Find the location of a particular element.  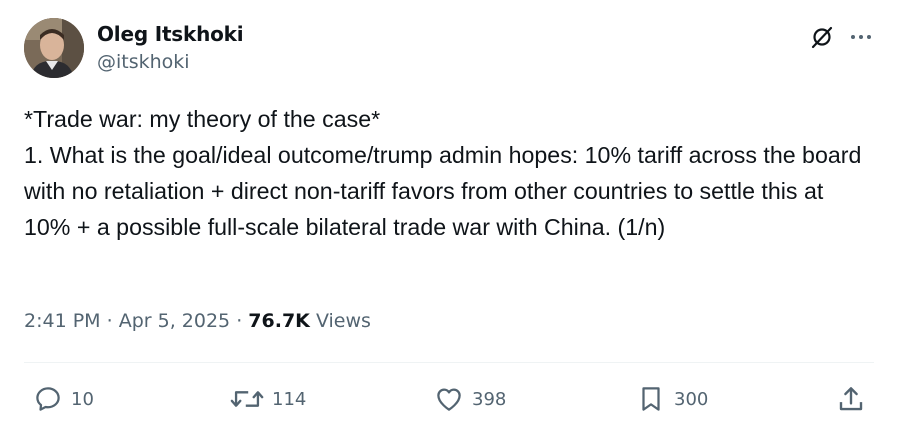

action-bar: 10 114 398 300 is located at coordinates (449, 399).